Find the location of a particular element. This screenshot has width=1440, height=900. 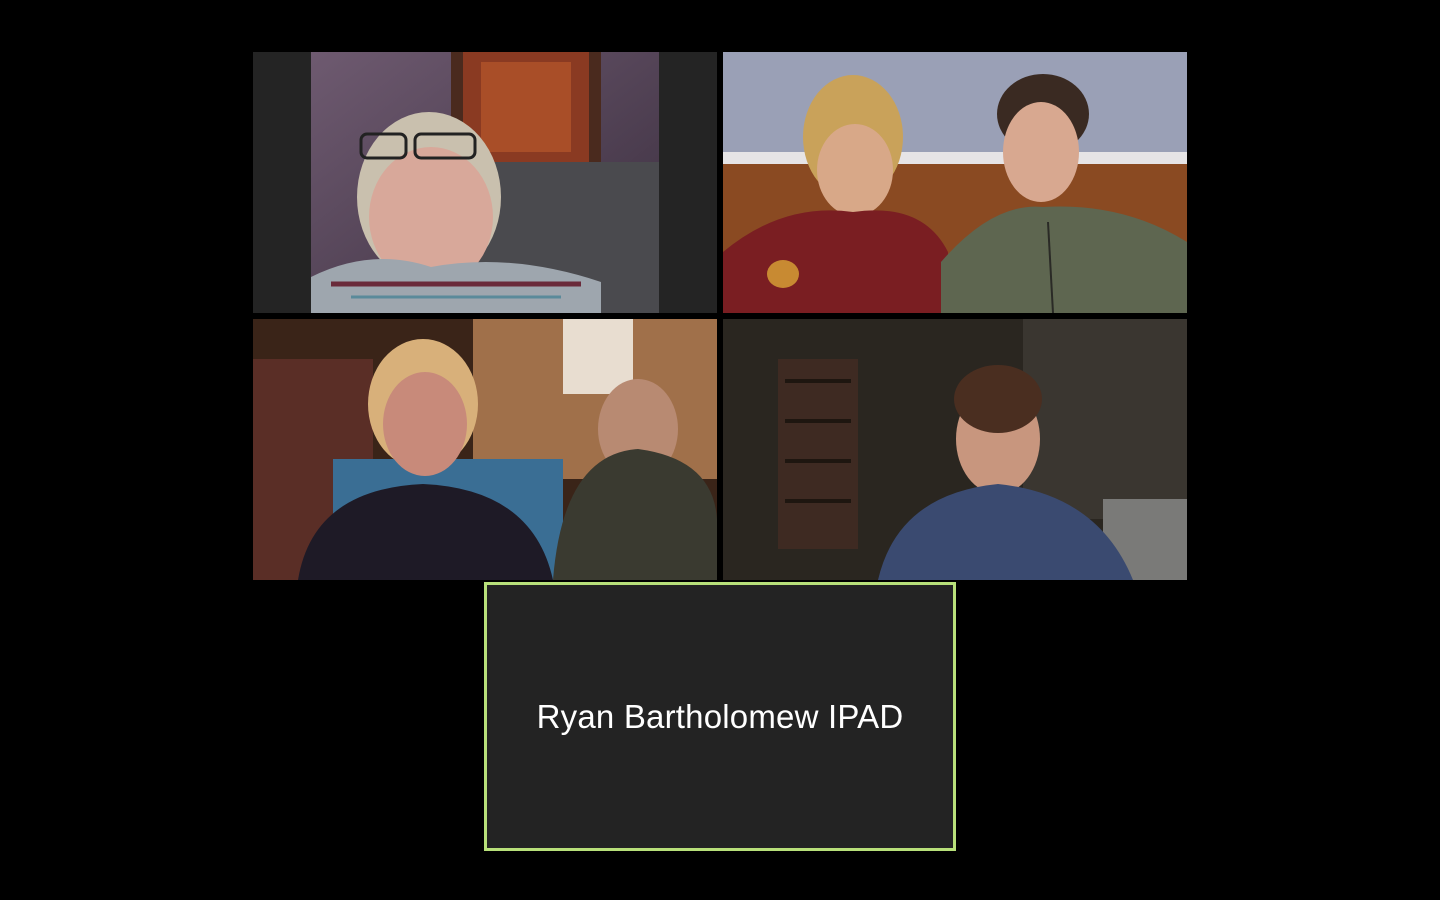

participant-name: Ryan Bartholomew IPAD is located at coordinates (720, 716).